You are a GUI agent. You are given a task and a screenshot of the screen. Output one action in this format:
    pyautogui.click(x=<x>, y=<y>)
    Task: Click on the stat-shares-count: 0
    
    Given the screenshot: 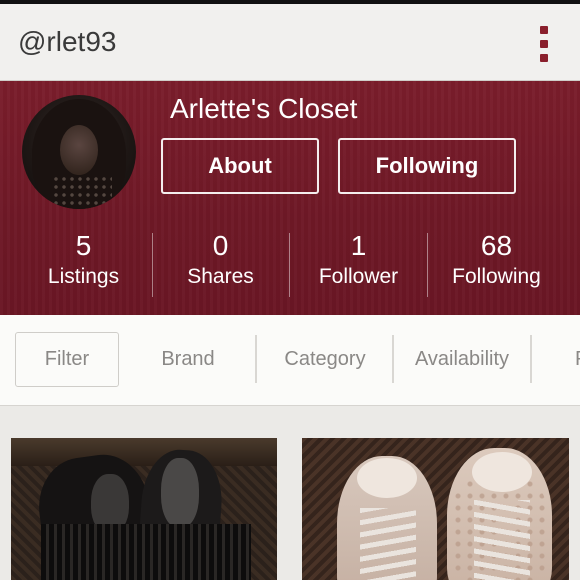 What is the action you would take?
    pyautogui.click(x=220, y=245)
    